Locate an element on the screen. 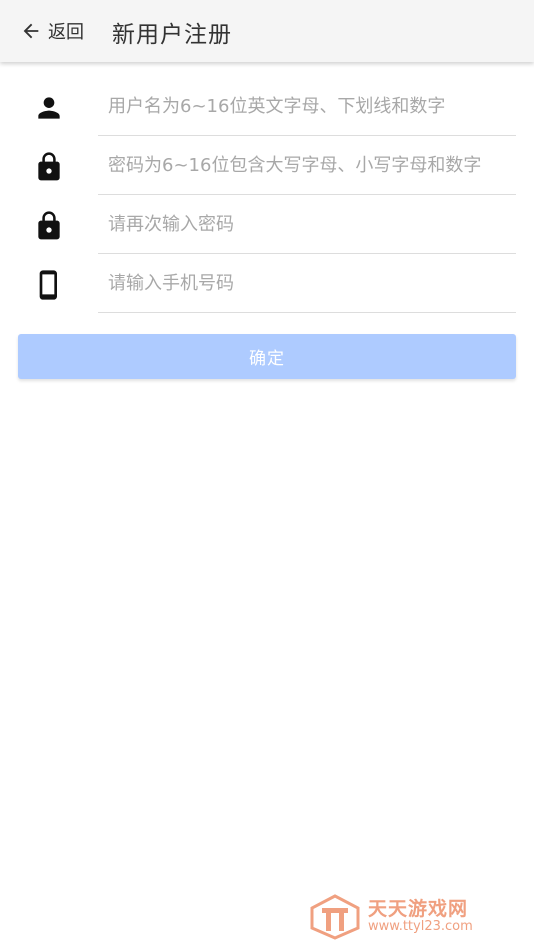 This screenshot has width=534, height=950. confirm-password-row is located at coordinates (267, 225).